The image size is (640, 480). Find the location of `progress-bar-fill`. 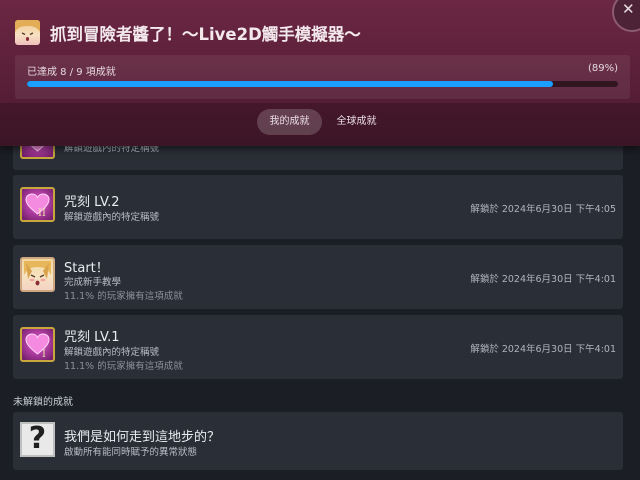

progress-bar-fill is located at coordinates (290, 84).